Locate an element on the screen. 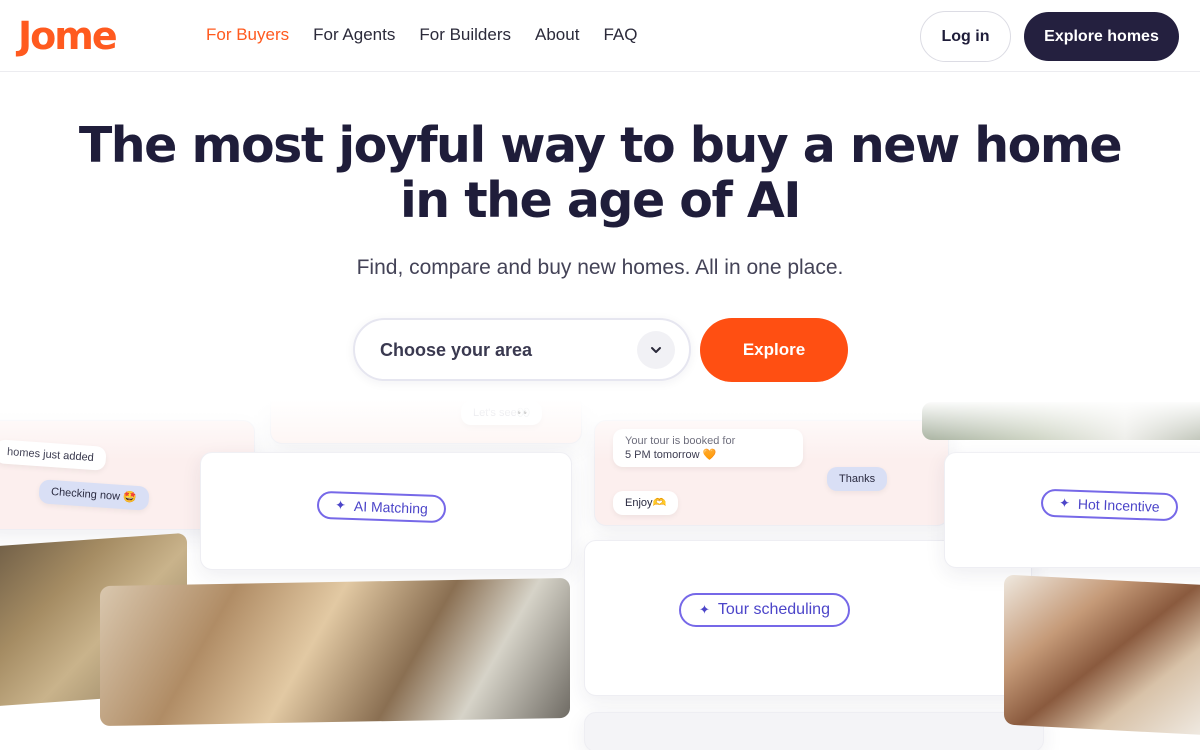 This screenshot has width=1200, height=750. chat-bubble: homes just added is located at coordinates (53, 455).